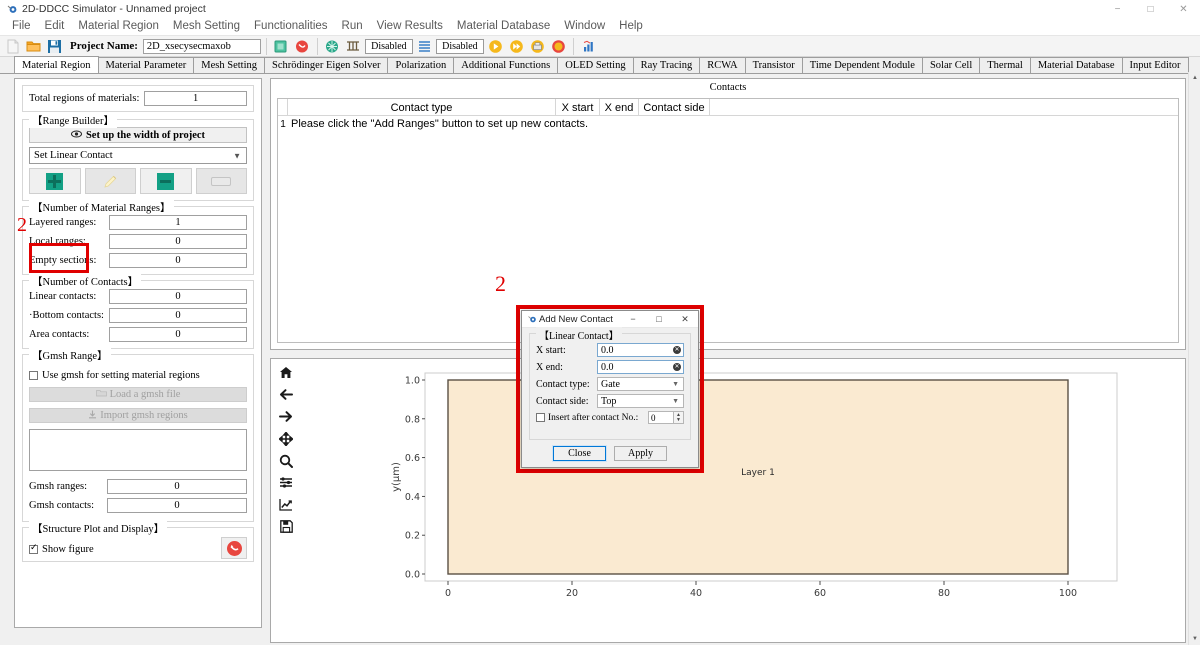  Describe the element at coordinates (1150, 9) in the screenshot. I see `maximize-button: □` at that location.